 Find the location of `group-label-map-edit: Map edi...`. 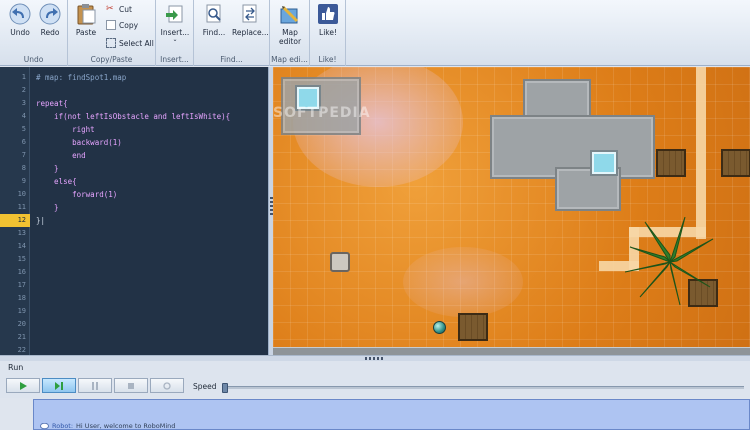

group-label-map-edit: Map edi... is located at coordinates (289, 59).